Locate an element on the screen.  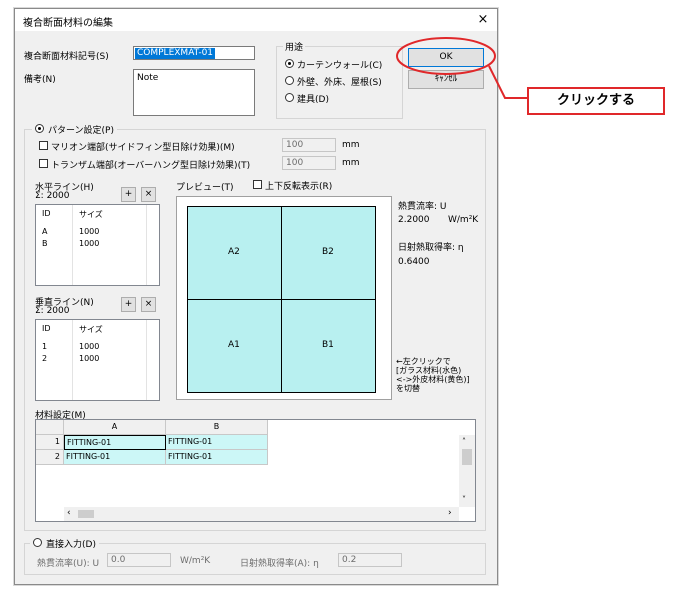
highlight-ellipse is located at coordinates (446, 56).